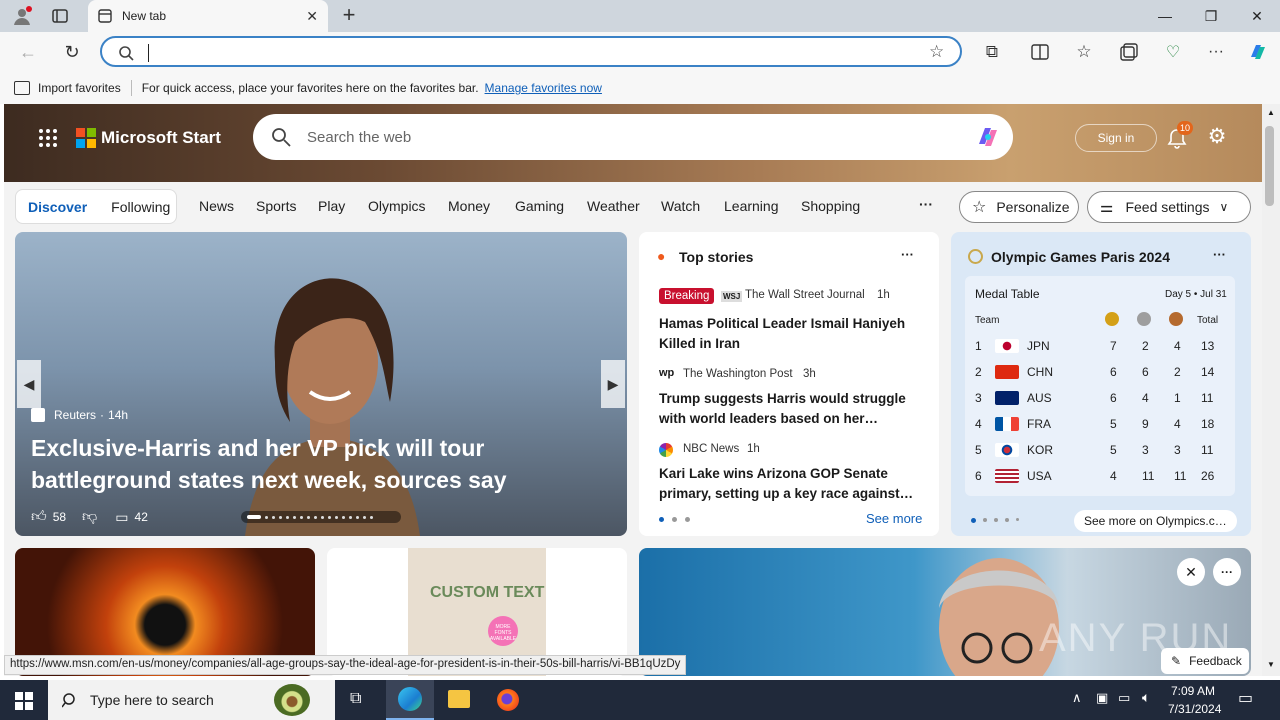 The width and height of the screenshot is (1280, 720). What do you see at coordinates (1271, 112) in the screenshot?
I see `scroll-up-arrow: ▲` at bounding box center [1271, 112].